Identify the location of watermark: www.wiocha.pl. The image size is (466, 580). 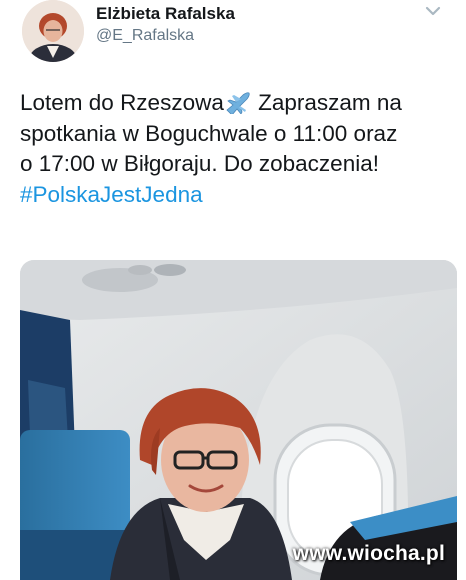
(368, 553).